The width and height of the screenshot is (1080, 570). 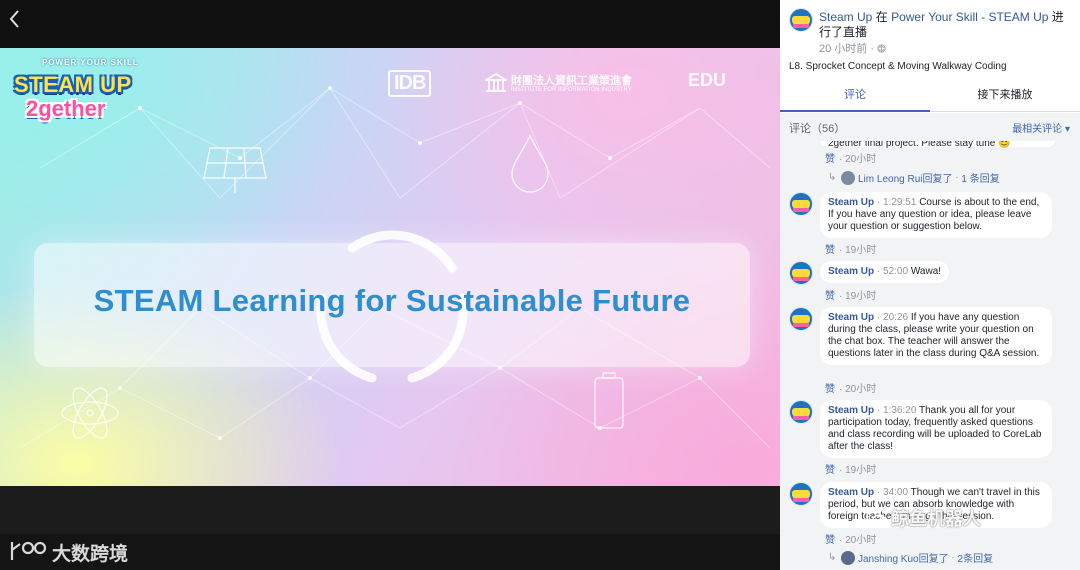 I want to click on edu-logo: EDU, so click(x=707, y=80).